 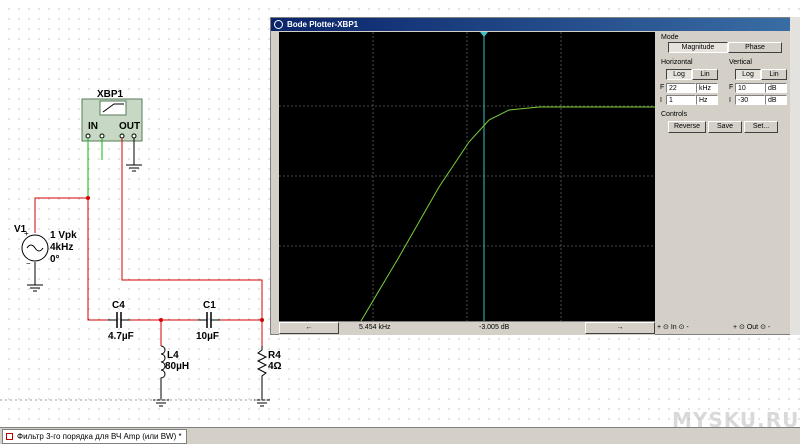 What do you see at coordinates (20, 229) in the screenshot?
I see `v1-name: V1` at bounding box center [20, 229].